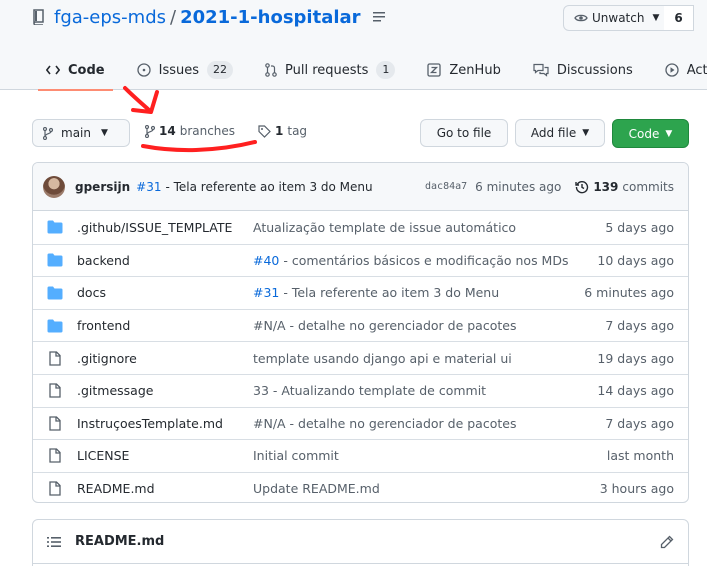 This screenshot has height=566, width=707. What do you see at coordinates (475, 70) in the screenshot?
I see `tab-zenhub-label: ZenHub` at bounding box center [475, 70].